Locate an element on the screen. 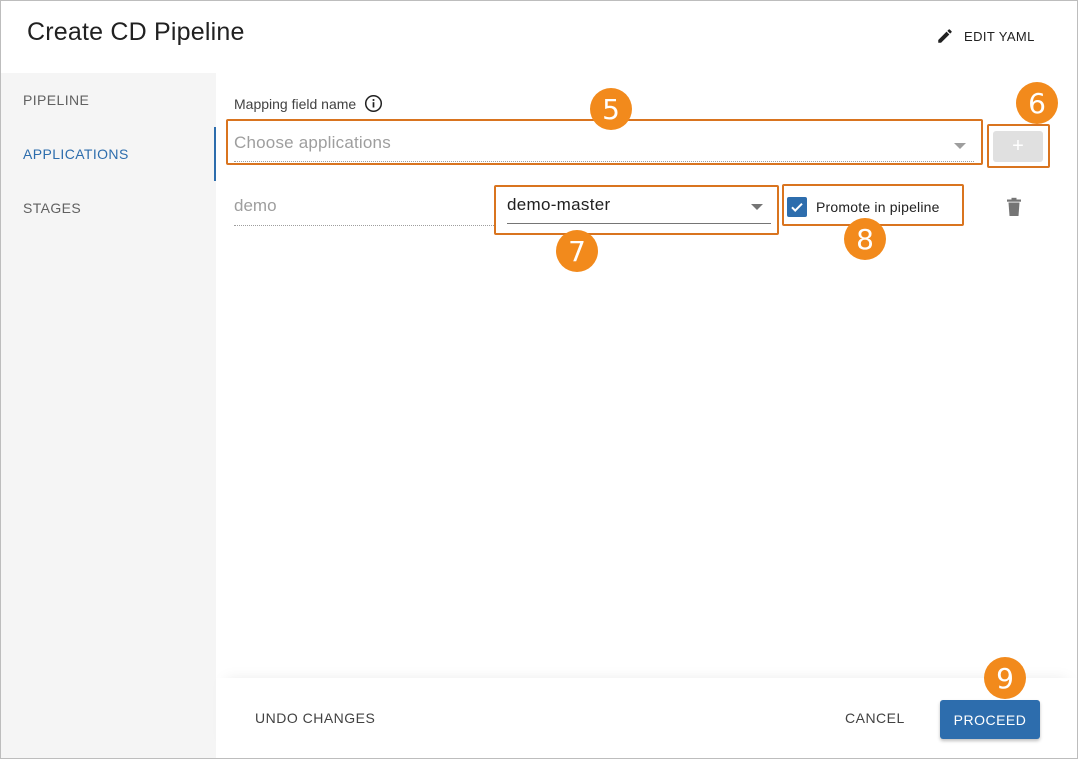 The width and height of the screenshot is (1078, 759). callout-7-box is located at coordinates (636, 210).